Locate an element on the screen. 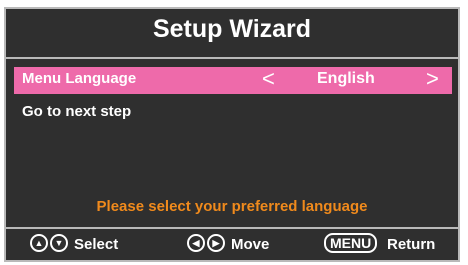  footer-help-bar: ▲ ▼ Select ◀ ▶ Move MENU Return is located at coordinates (232, 245).